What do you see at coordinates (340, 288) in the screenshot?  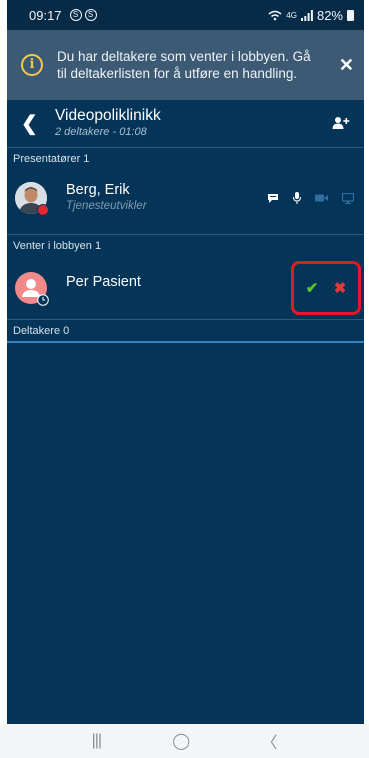 I see `reject-icon: ✖` at bounding box center [340, 288].